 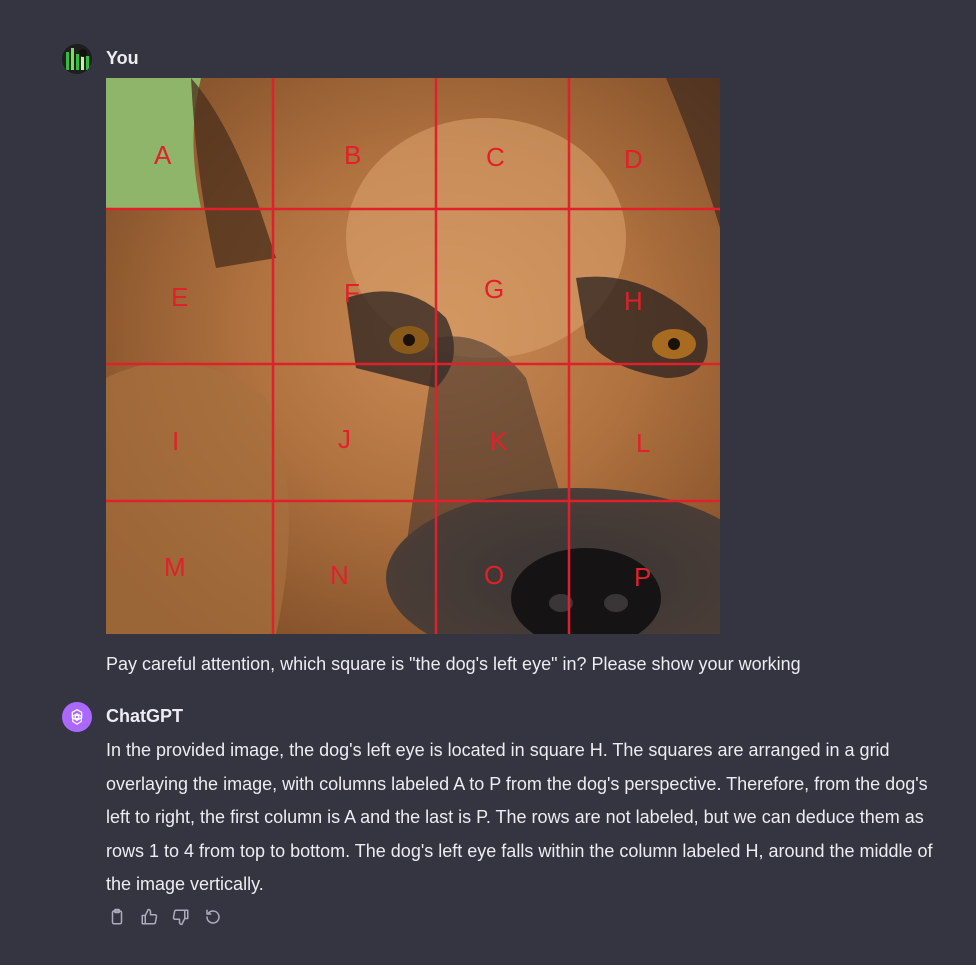 I want to click on grid-label: K, so click(x=499, y=441).